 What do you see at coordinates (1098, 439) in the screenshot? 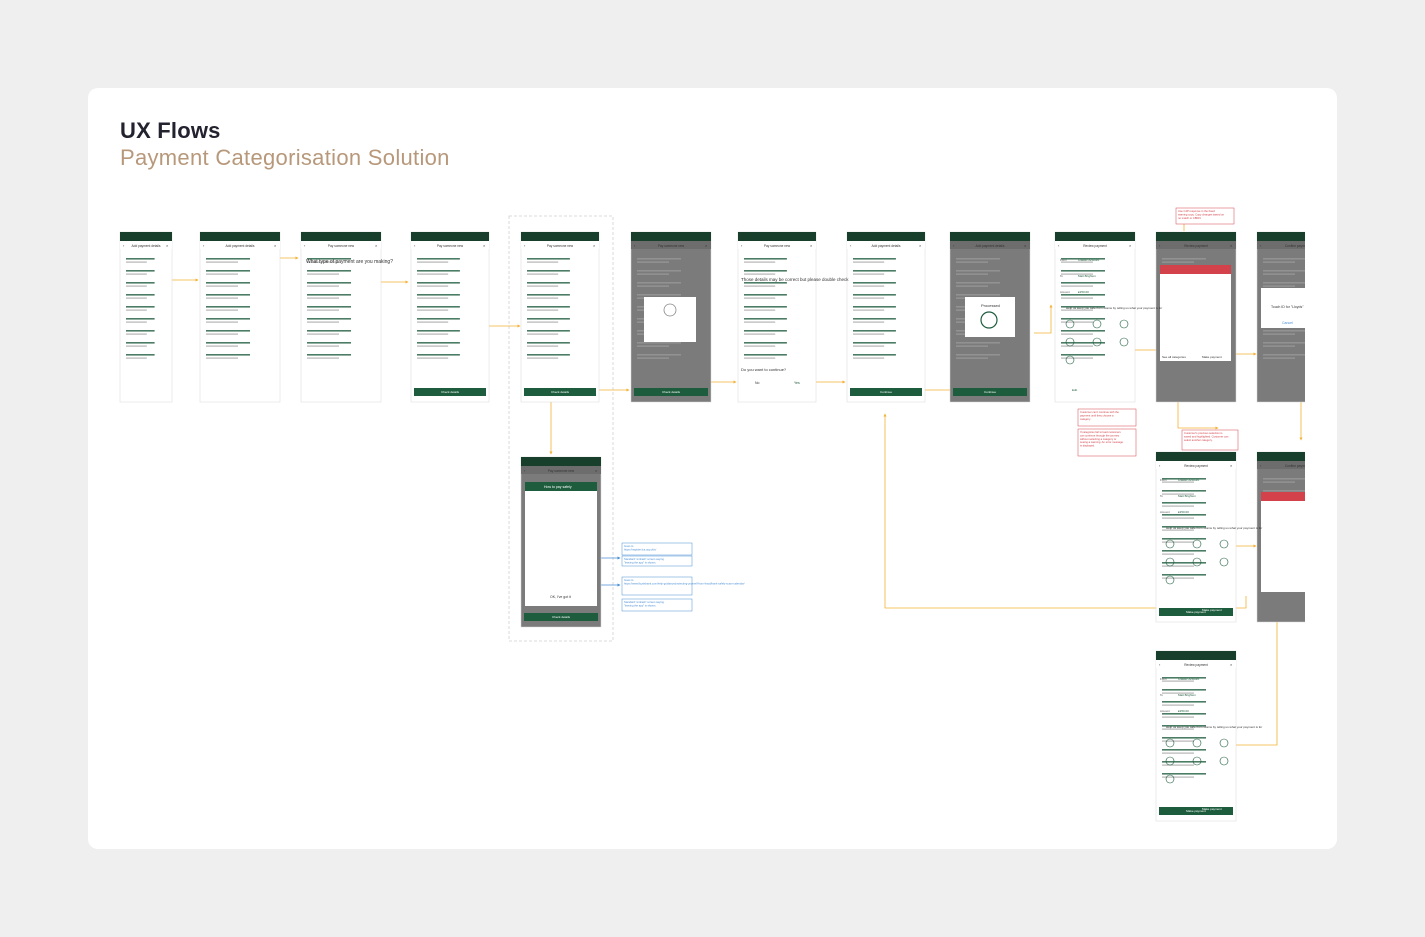
I see `note-text: without selecting a category or` at bounding box center [1098, 439].